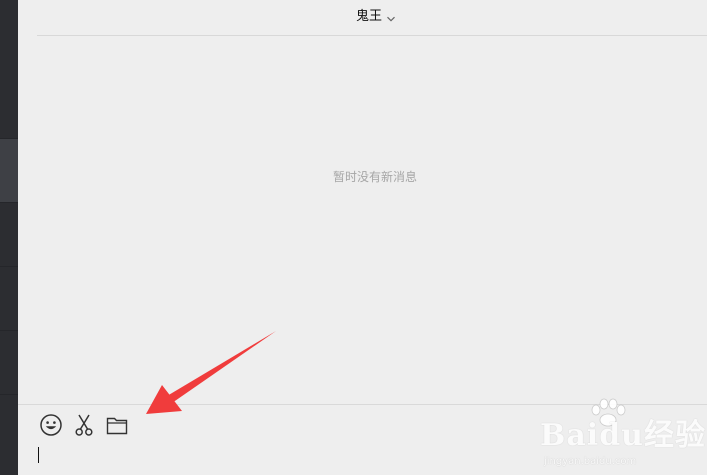 Image resolution: width=707 pixels, height=475 pixels. Describe the element at coordinates (369, 16) in the screenshot. I see `contact-name: 鬼王` at that location.